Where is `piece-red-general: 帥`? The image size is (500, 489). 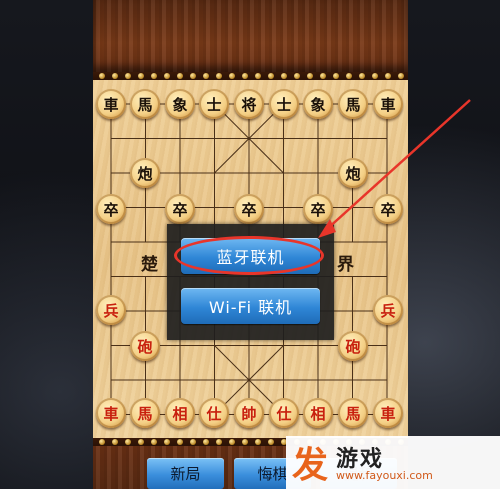
piece-red-general: 帥 is located at coordinates (249, 413).